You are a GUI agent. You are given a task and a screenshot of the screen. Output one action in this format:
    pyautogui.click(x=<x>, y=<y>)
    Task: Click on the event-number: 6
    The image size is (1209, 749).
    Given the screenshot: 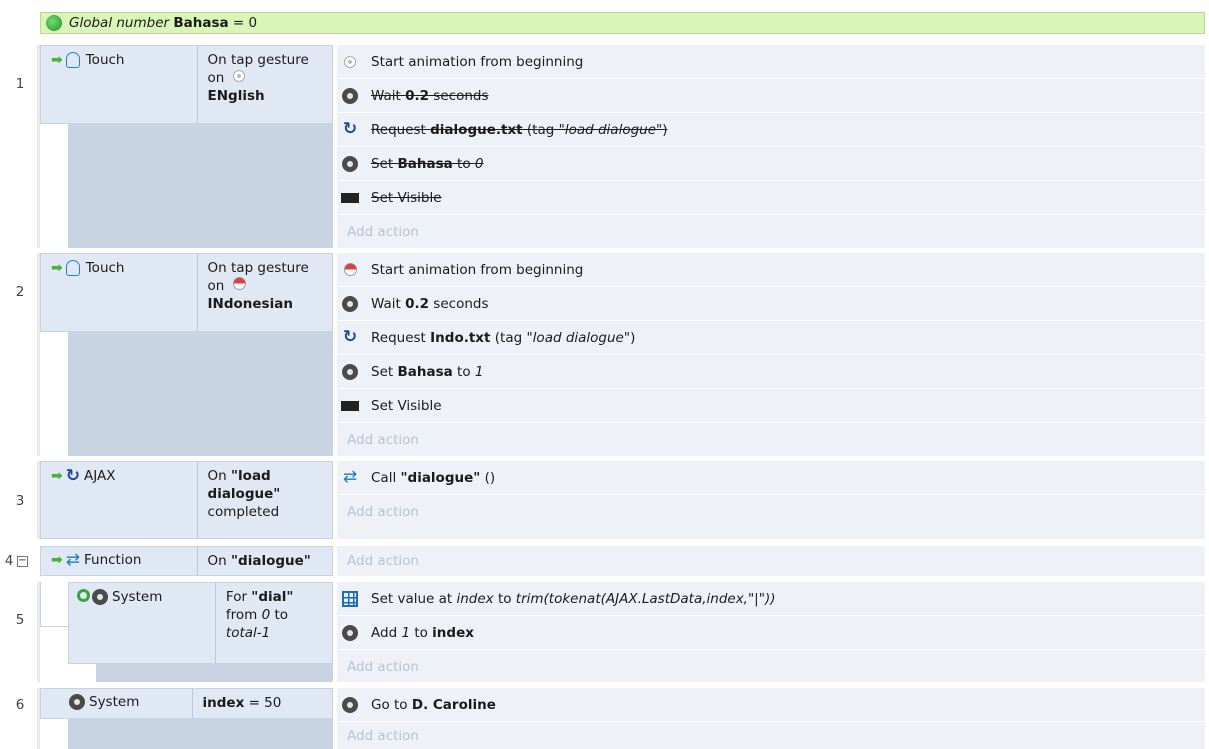 What is the action you would take?
    pyautogui.click(x=20, y=705)
    